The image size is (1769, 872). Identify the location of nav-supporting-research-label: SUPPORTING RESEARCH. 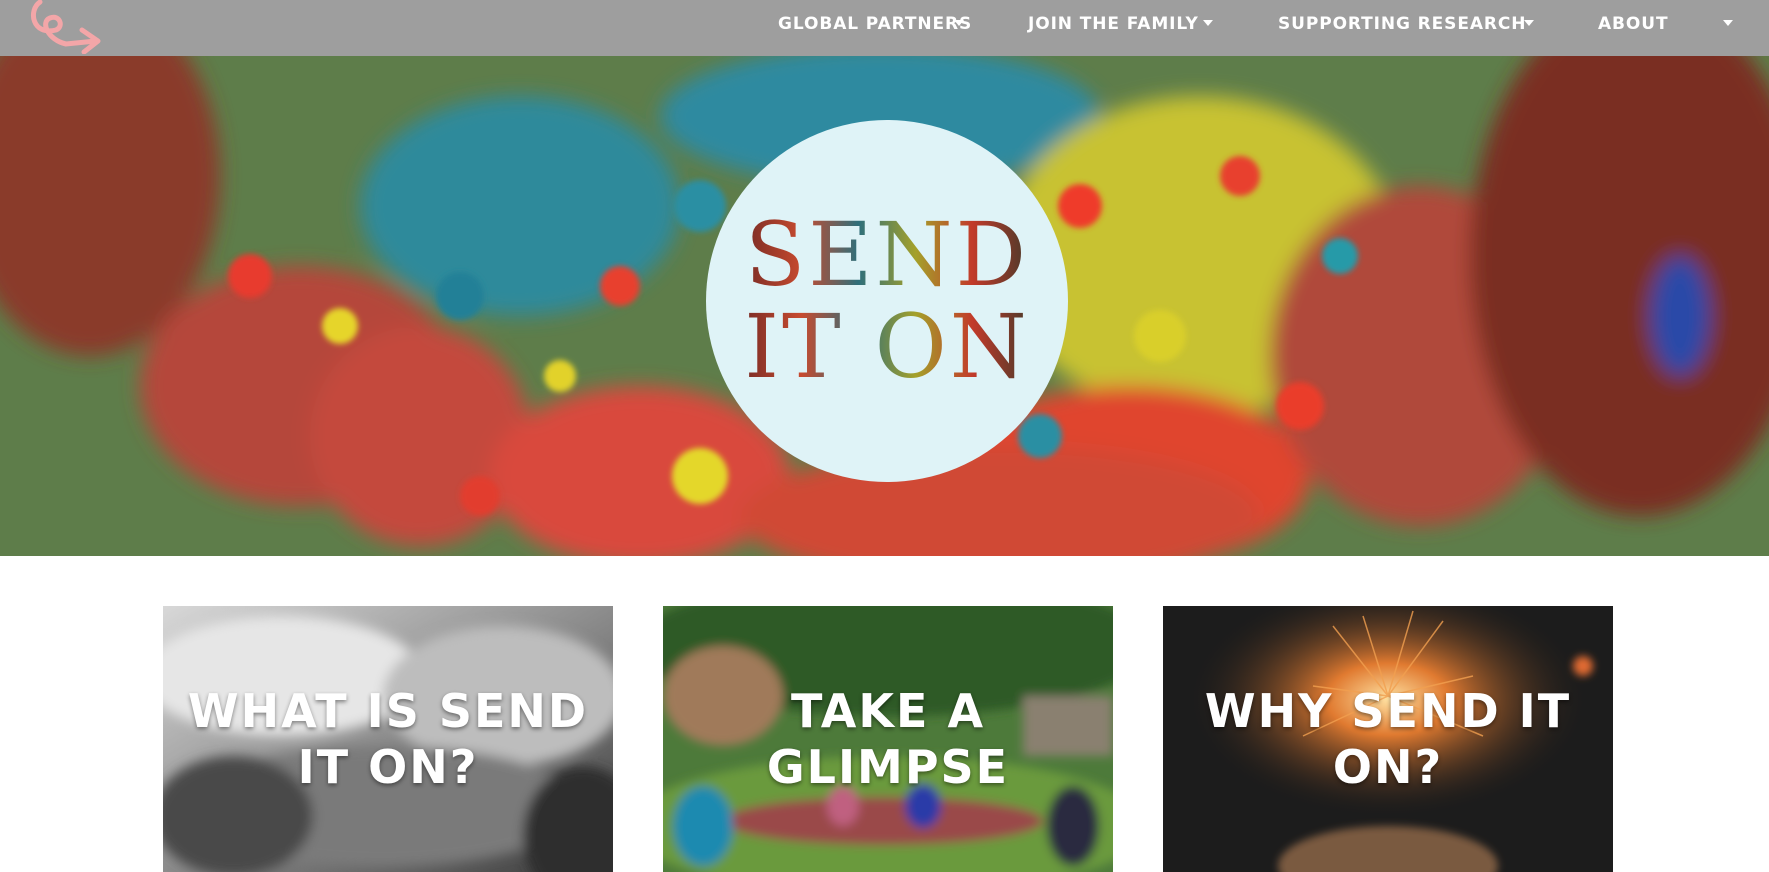
(1402, 24).